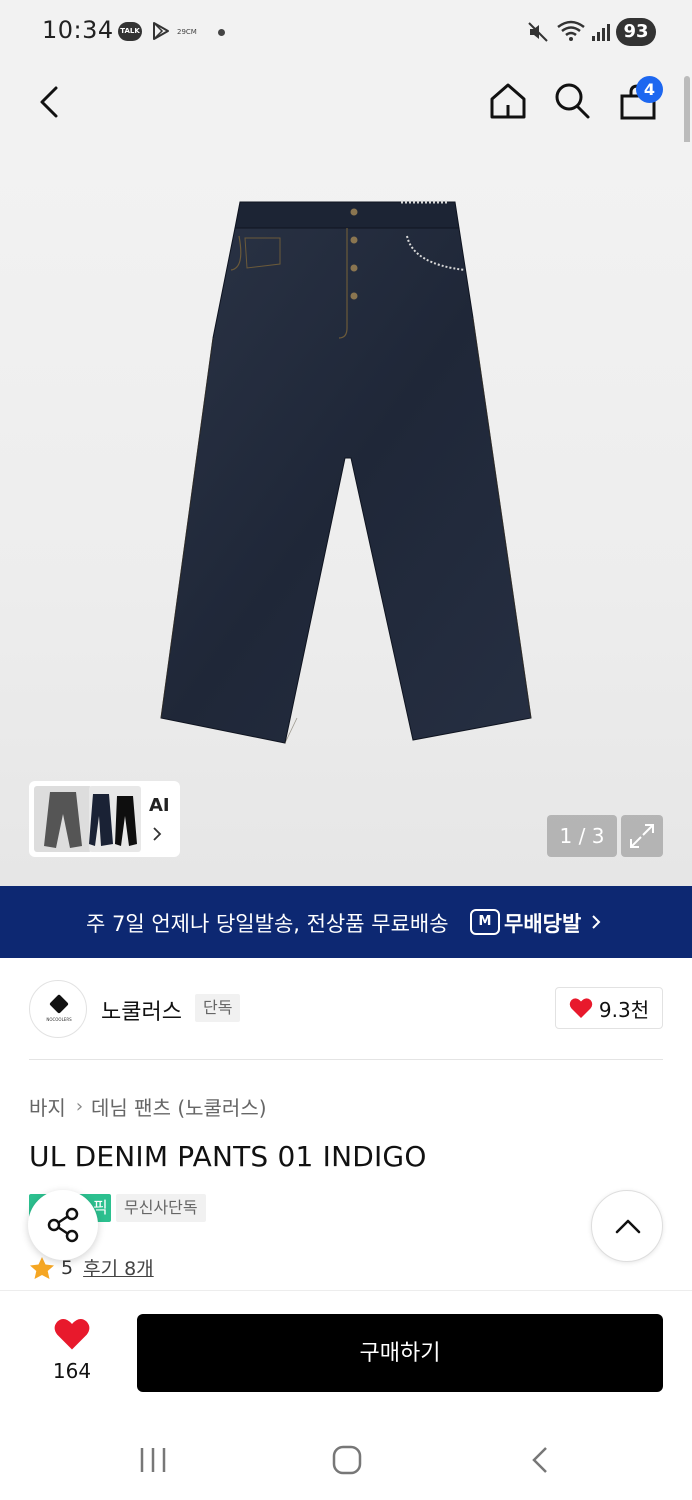  I want to click on share-button, so click(63, 1225).